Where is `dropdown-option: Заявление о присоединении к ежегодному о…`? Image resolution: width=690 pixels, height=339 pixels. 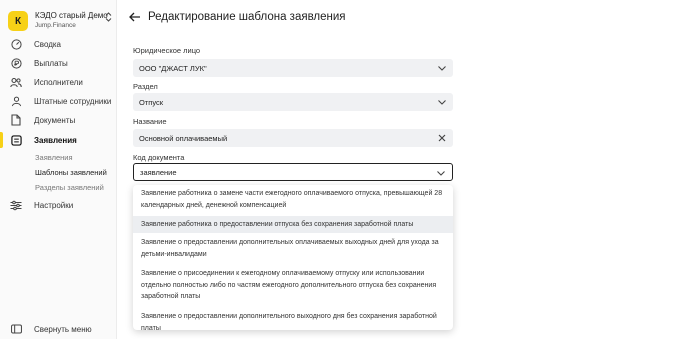 dropdown-option: Заявление о присоединении к ежегодному о… is located at coordinates (293, 285).